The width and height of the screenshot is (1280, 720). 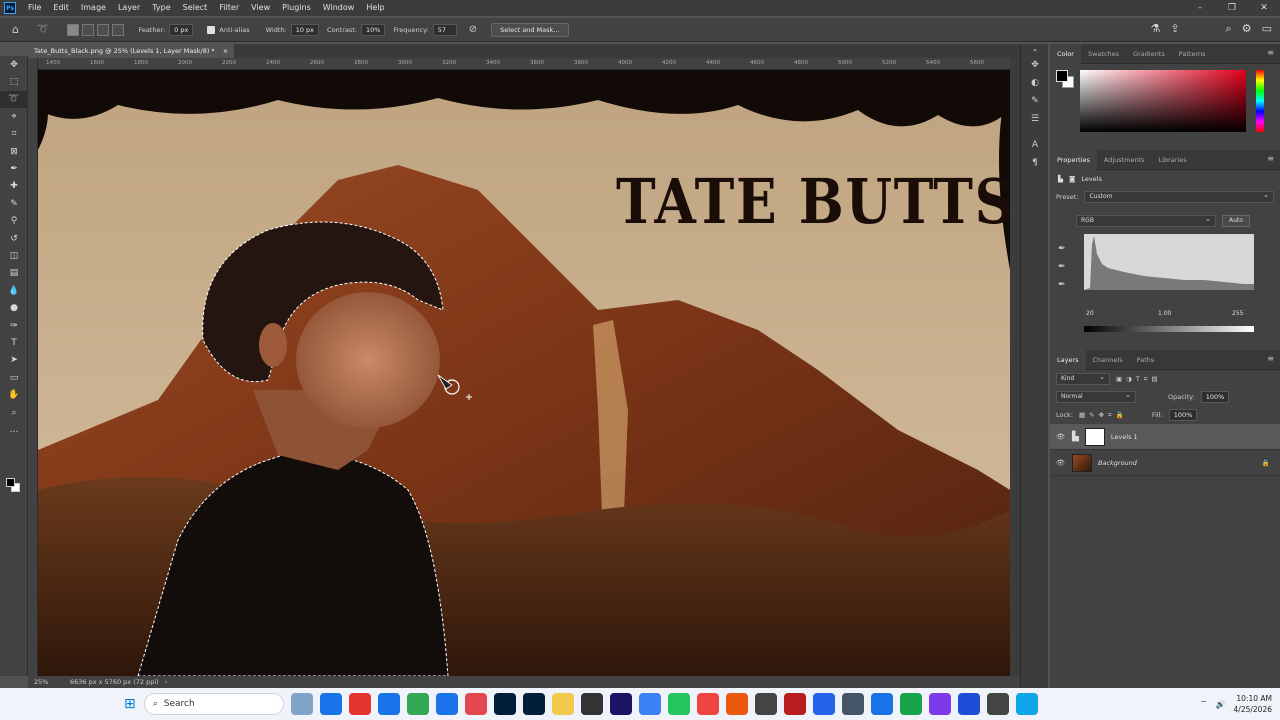 What do you see at coordinates (14, 99) in the screenshot?
I see `lasso-tool-icon: ➰` at bounding box center [14, 99].